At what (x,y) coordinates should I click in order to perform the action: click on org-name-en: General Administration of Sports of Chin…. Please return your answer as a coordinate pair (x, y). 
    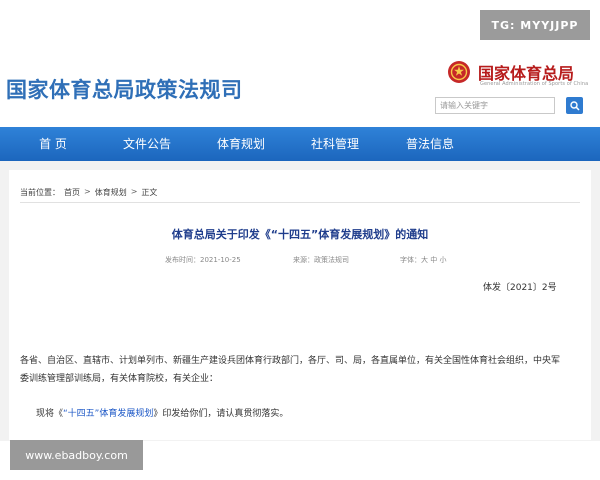
    Looking at the image, I should click on (534, 84).